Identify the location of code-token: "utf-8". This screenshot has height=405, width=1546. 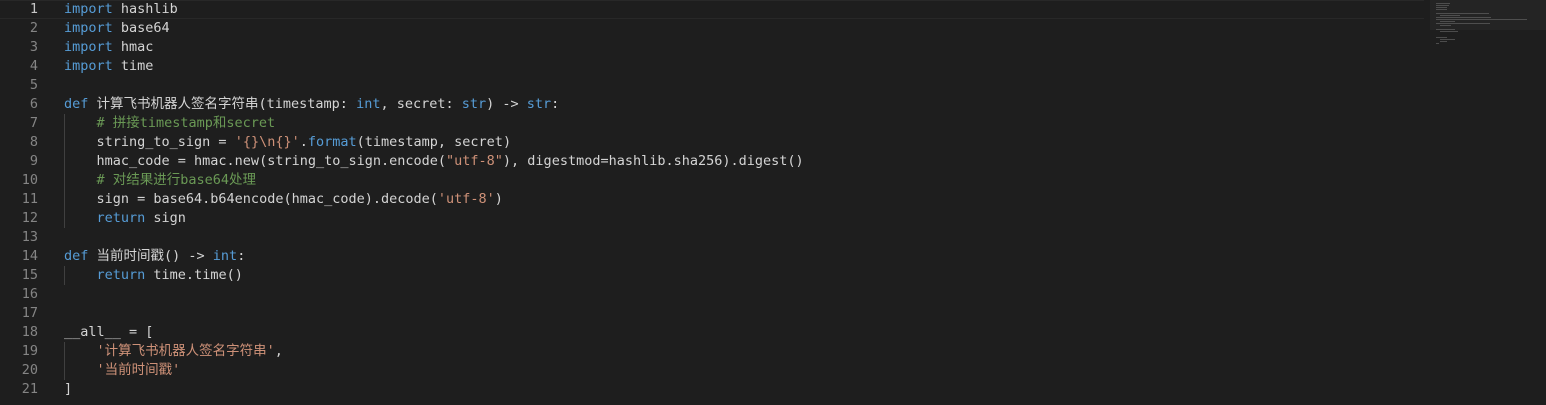
(474, 161).